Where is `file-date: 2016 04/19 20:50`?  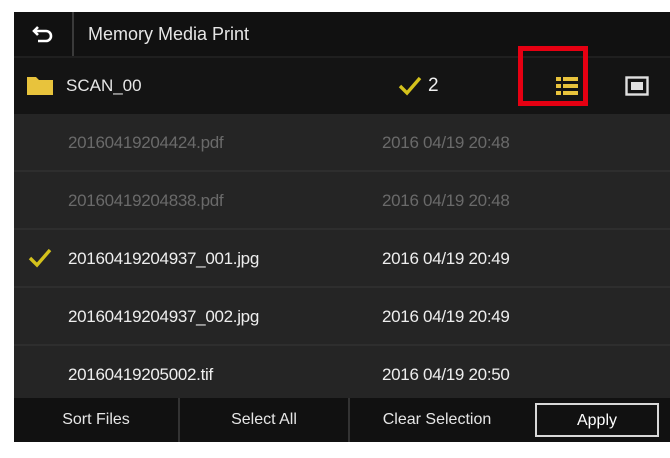
file-date: 2016 04/19 20:50 is located at coordinates (446, 374).